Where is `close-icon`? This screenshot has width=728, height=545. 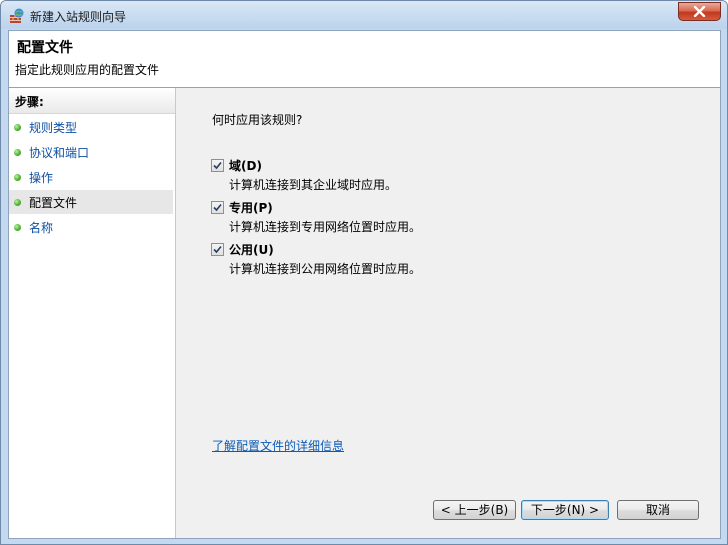 close-icon is located at coordinates (699, 11).